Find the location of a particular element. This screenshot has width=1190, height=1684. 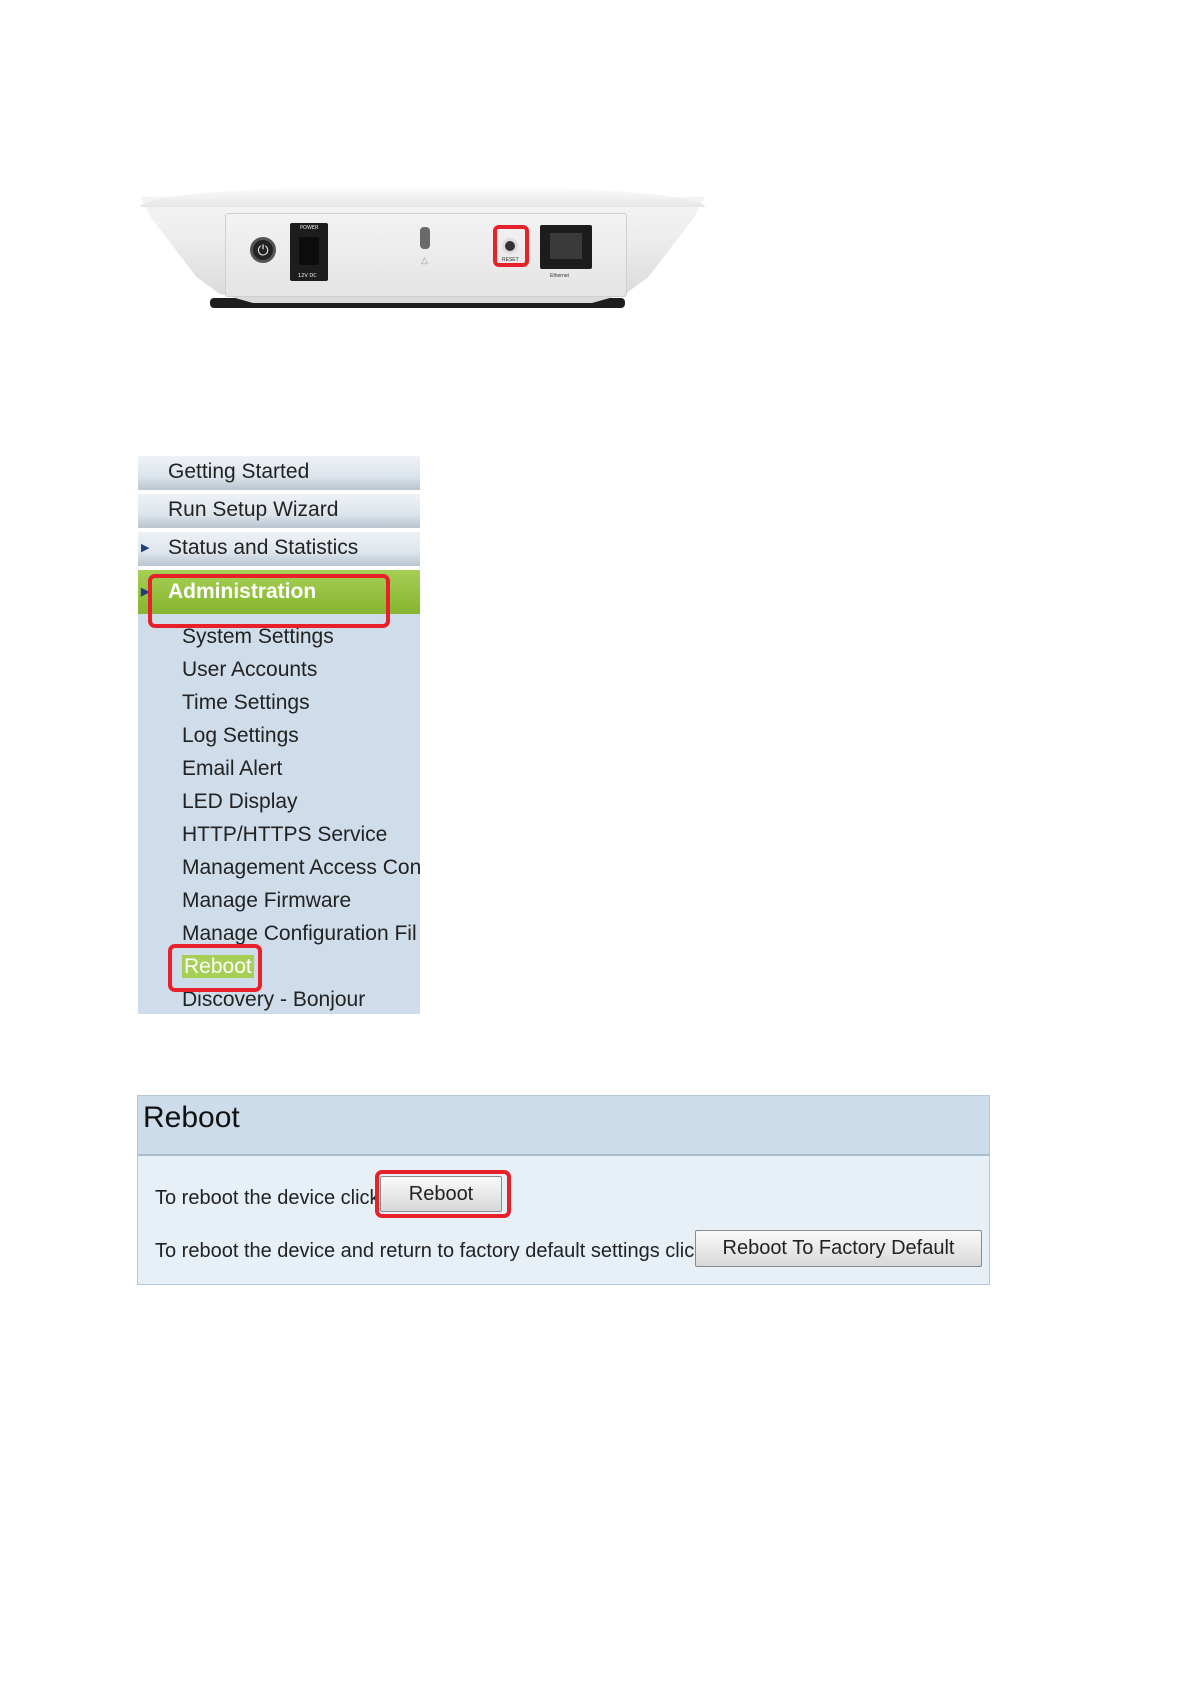

nav-subitem-log-settings: Log Settings is located at coordinates (279, 735).